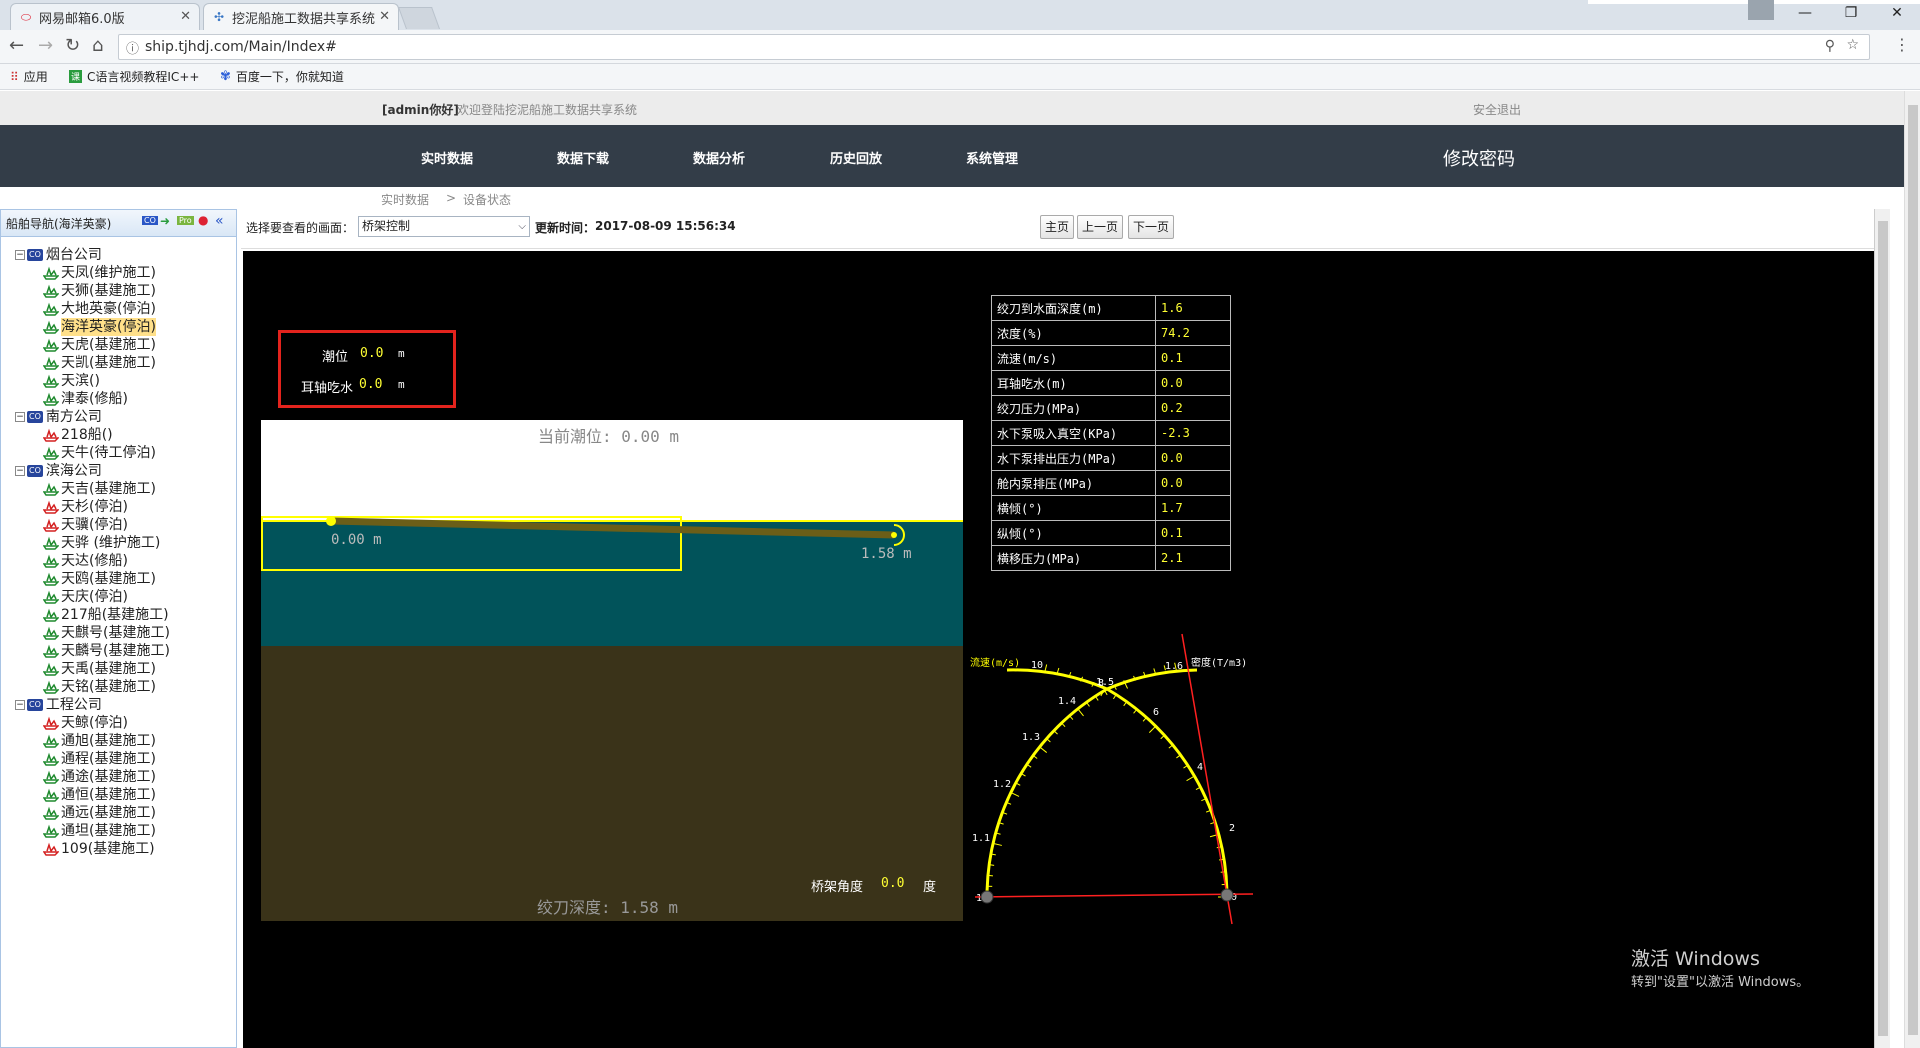  I want to click on new-tab-button, so click(419, 18).